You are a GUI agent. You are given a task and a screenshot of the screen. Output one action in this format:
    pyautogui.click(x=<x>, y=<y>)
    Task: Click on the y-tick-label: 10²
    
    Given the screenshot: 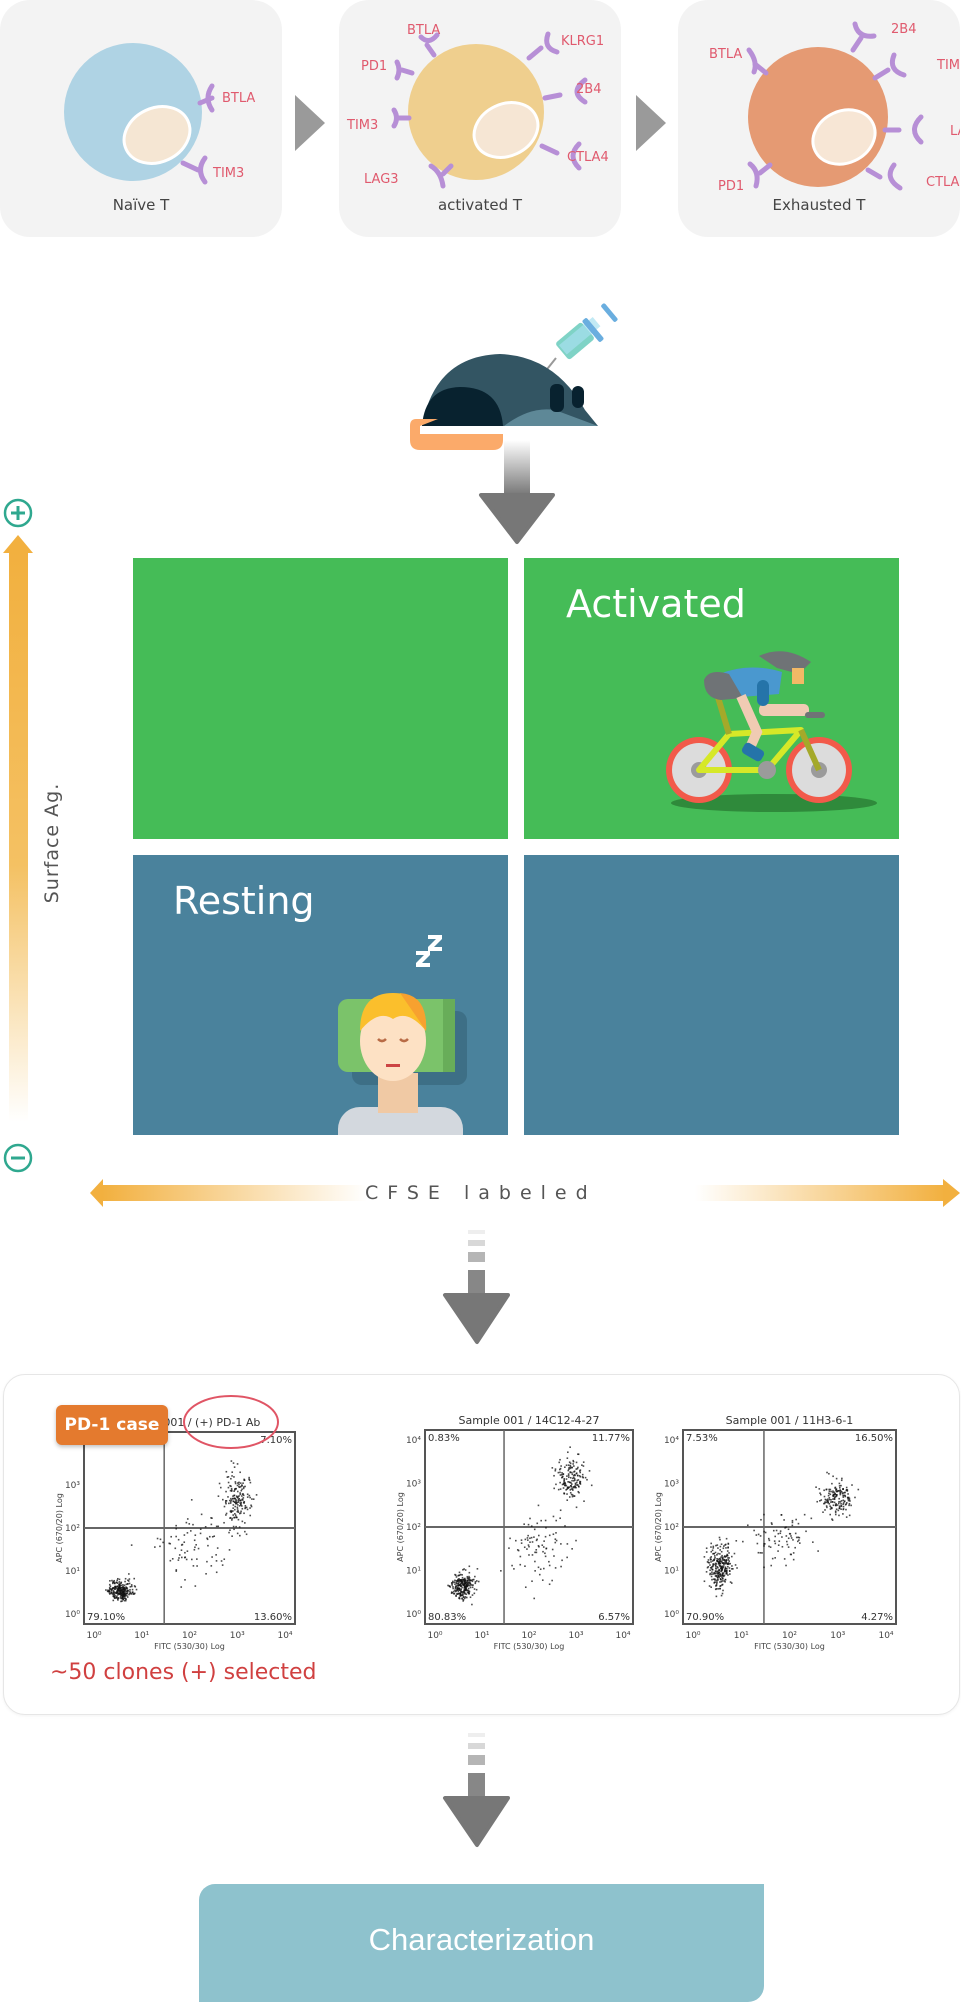 What is the action you would take?
    pyautogui.click(x=413, y=1528)
    